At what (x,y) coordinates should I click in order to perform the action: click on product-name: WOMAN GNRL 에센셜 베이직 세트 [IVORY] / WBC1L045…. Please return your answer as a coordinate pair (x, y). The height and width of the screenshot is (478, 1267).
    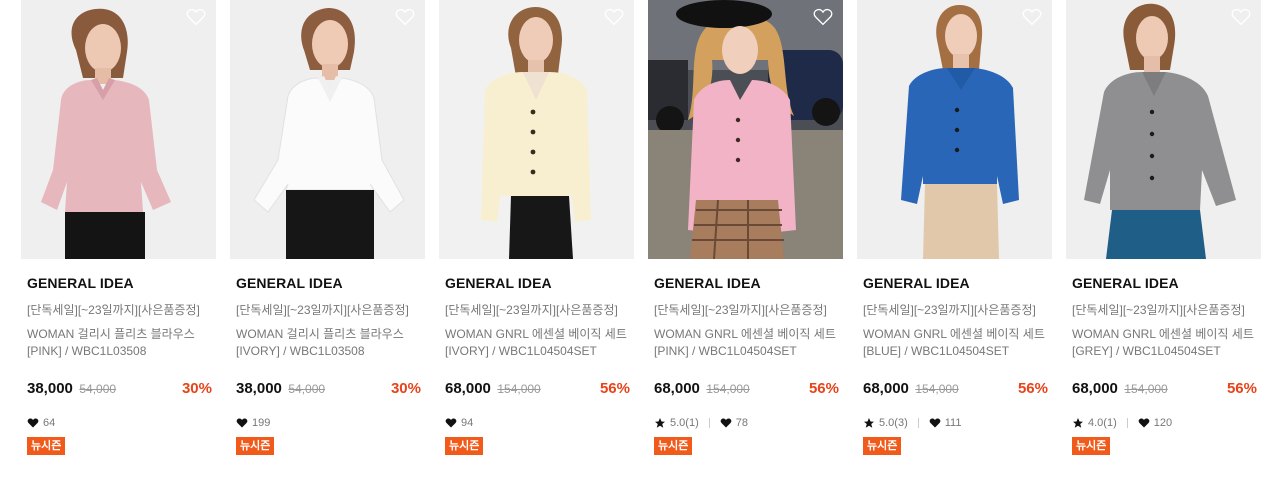
    Looking at the image, I should click on (538, 343).